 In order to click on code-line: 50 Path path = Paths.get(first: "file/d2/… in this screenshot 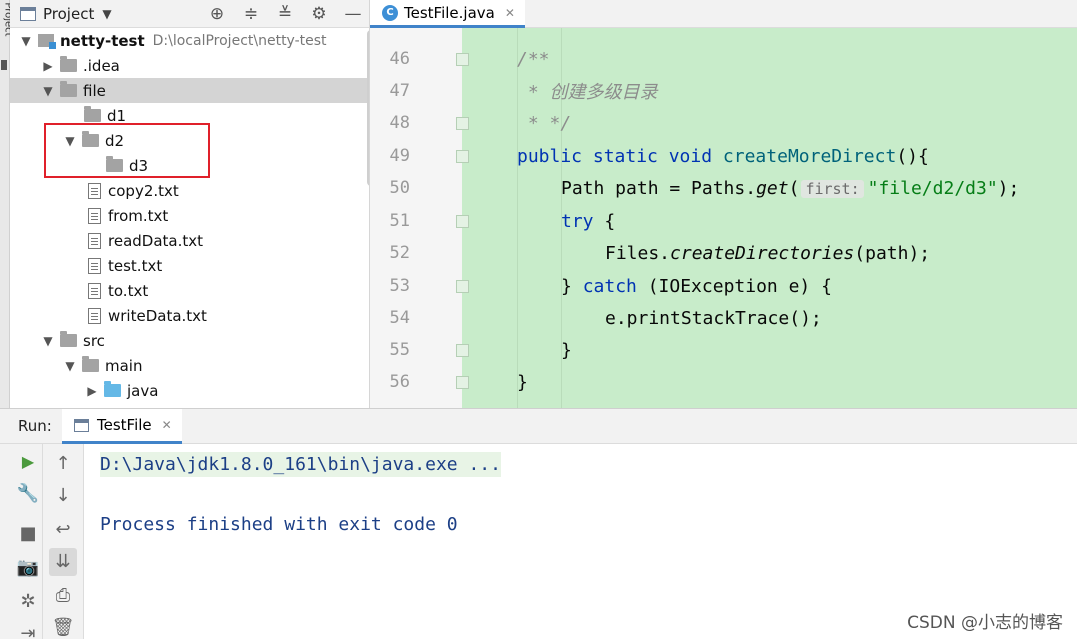, I will do `click(723, 188)`.